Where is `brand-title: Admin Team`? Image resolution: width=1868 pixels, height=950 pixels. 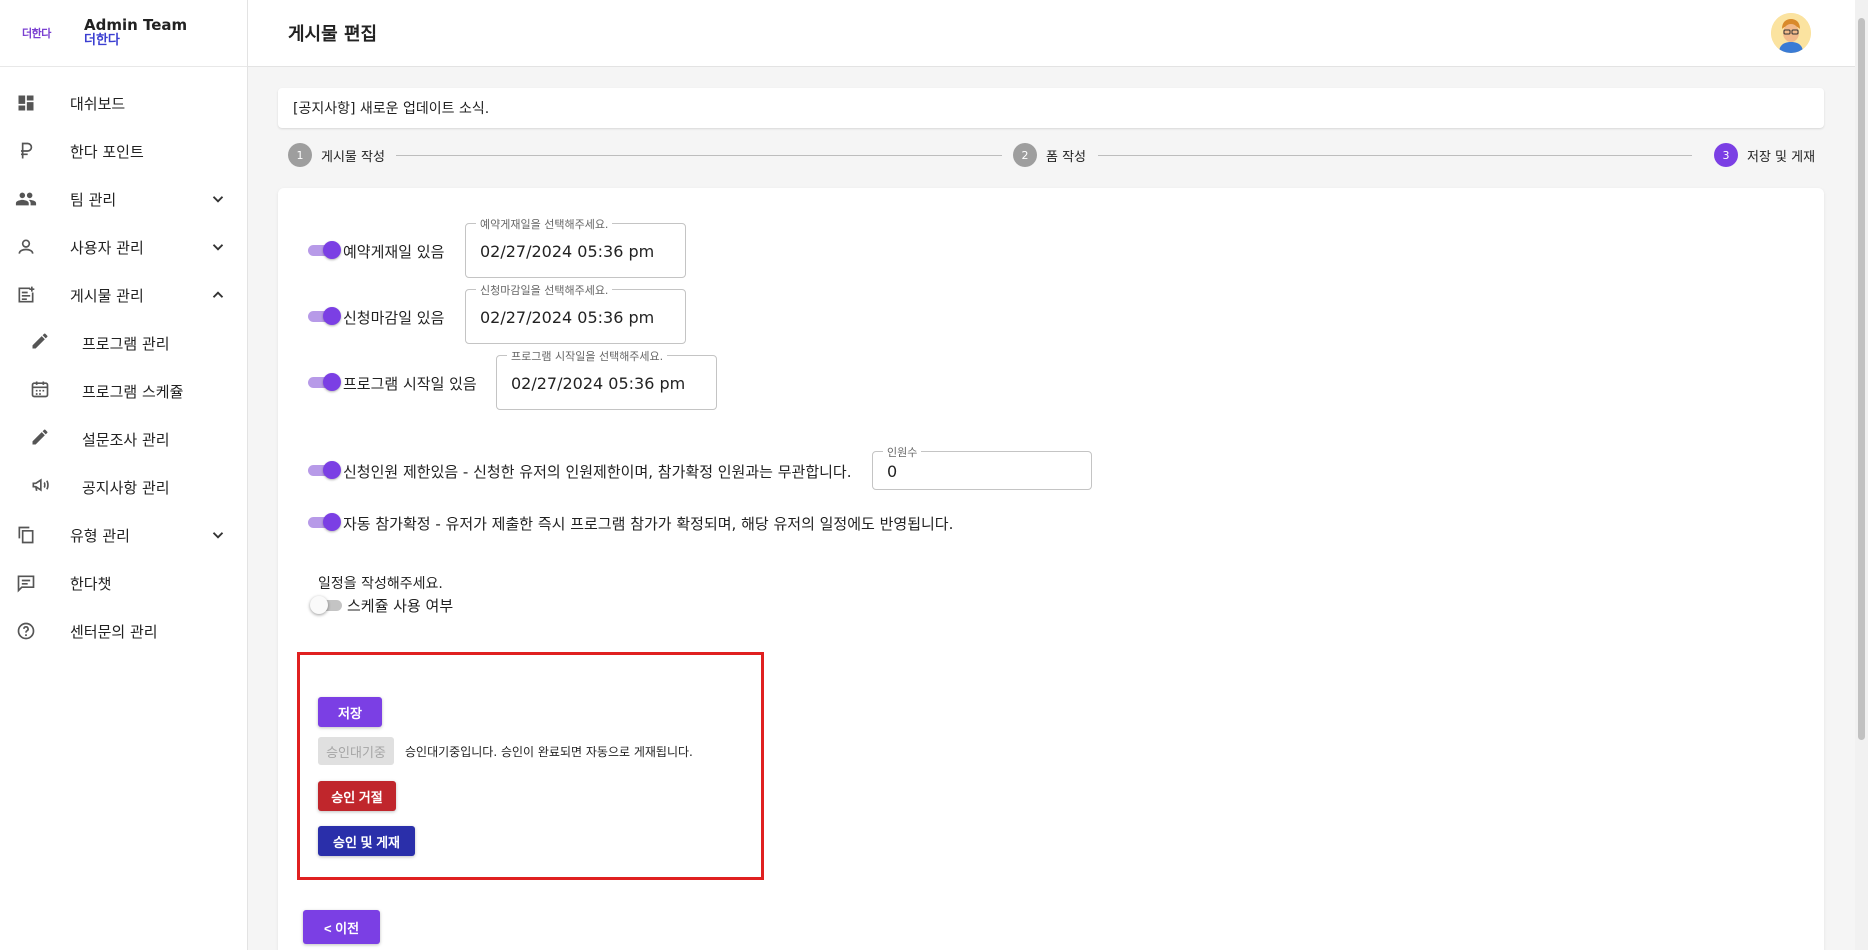 brand-title: Admin Team is located at coordinates (136, 25).